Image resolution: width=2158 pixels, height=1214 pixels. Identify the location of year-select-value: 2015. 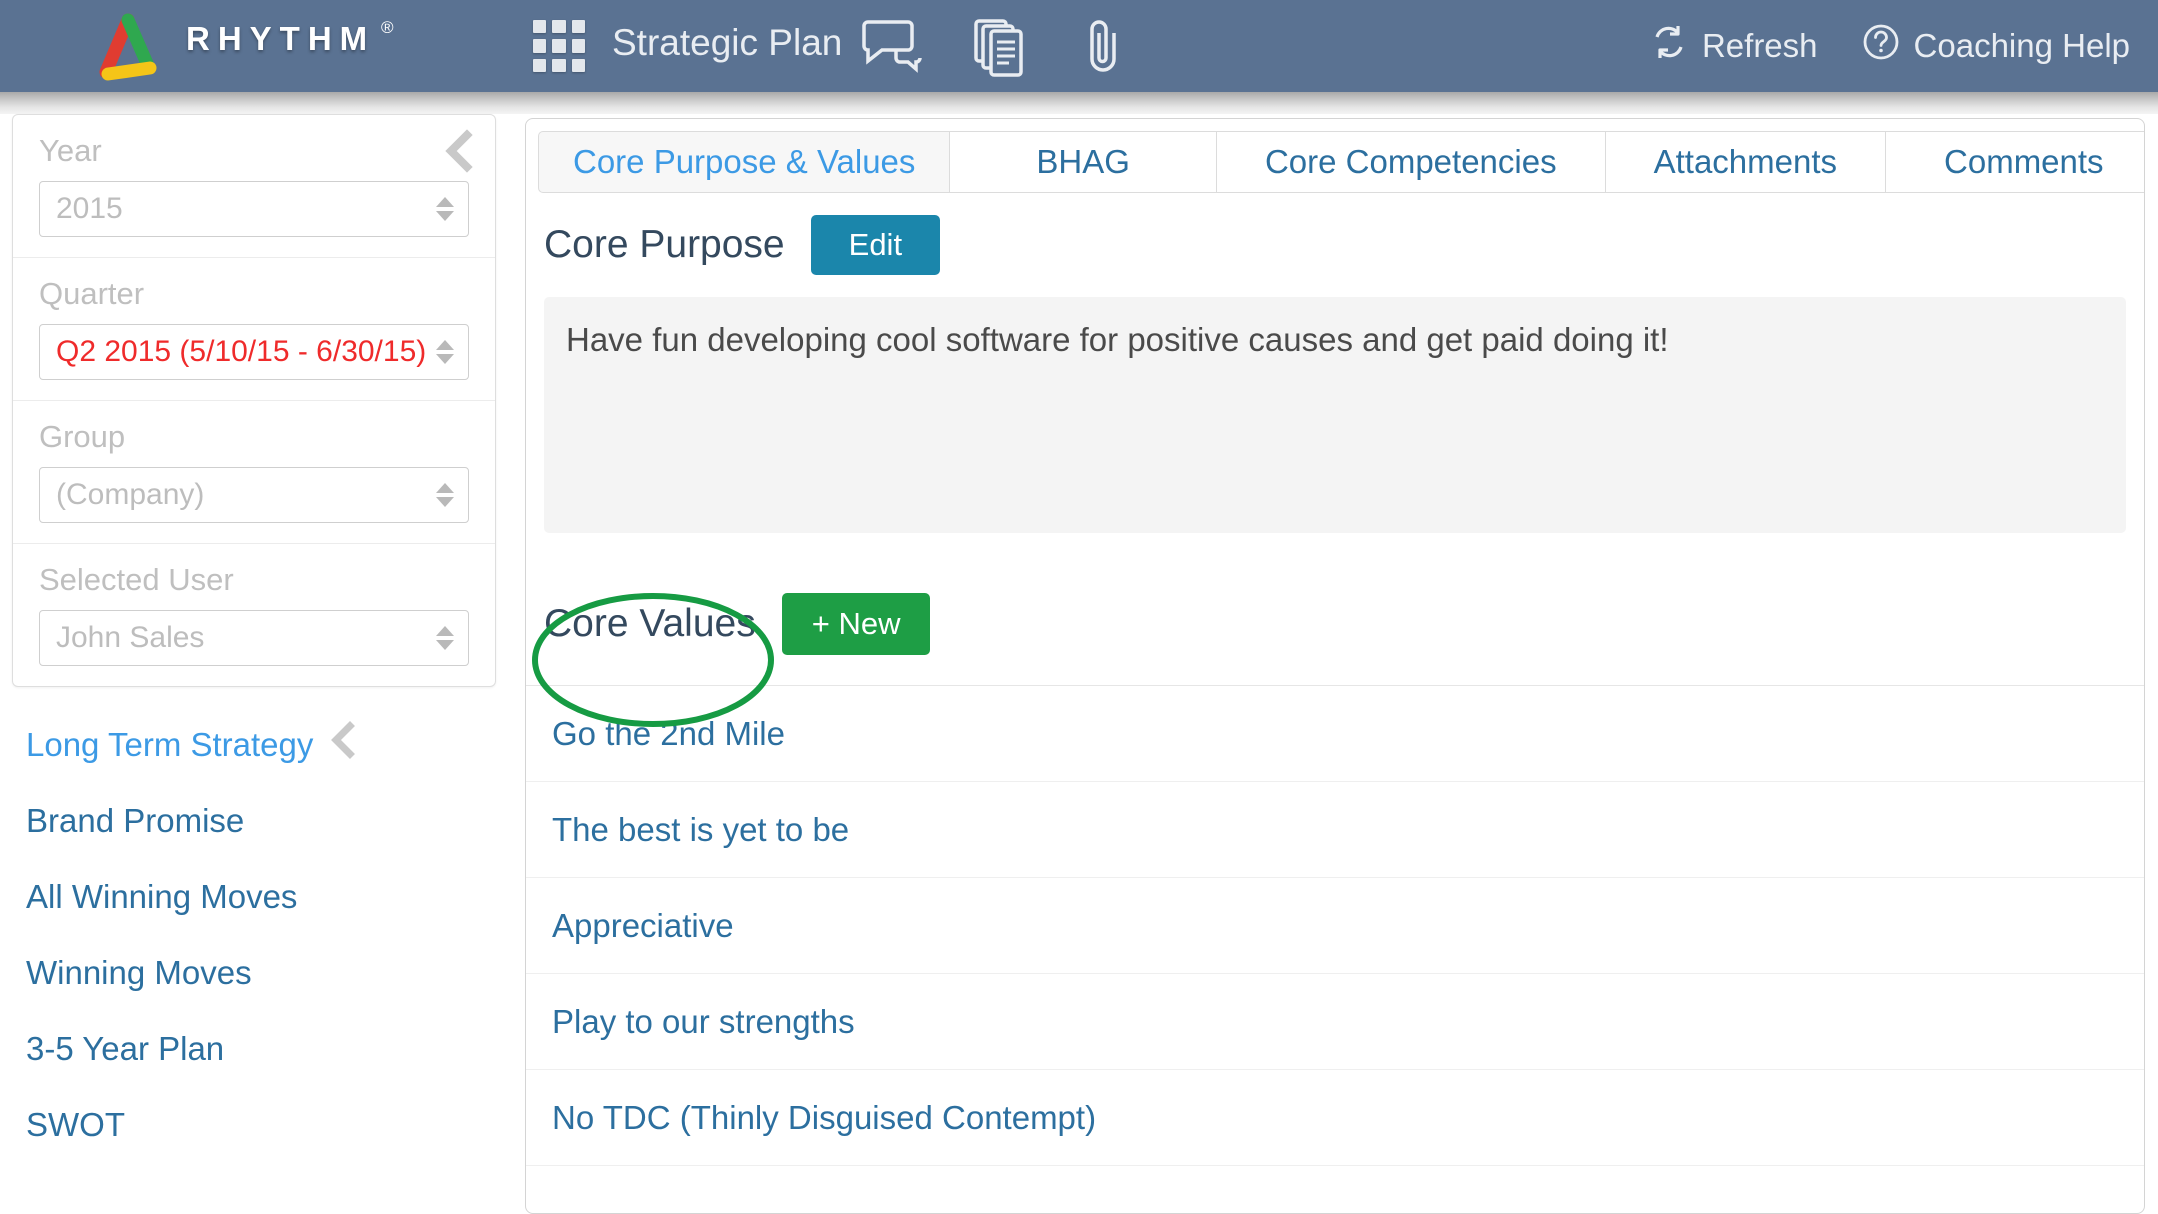
(89, 208).